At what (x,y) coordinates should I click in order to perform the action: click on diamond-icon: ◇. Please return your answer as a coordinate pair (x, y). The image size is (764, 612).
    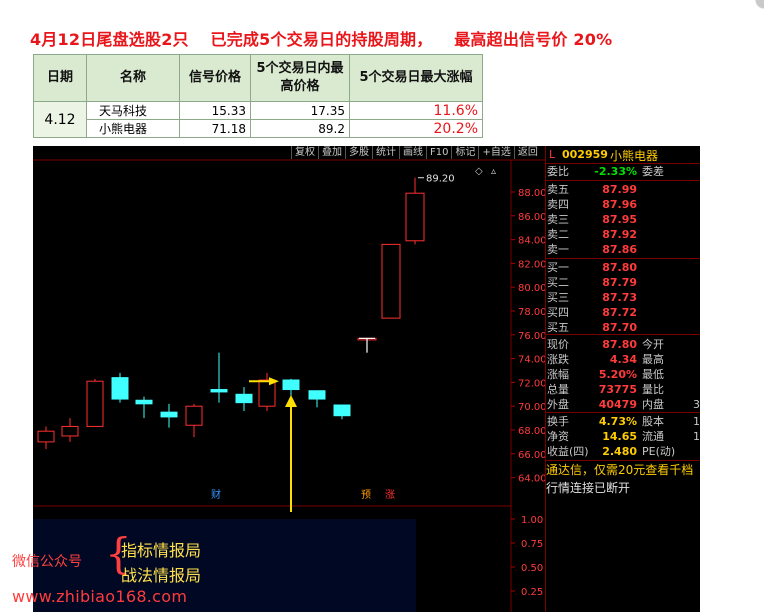
    Looking at the image, I should click on (479, 171).